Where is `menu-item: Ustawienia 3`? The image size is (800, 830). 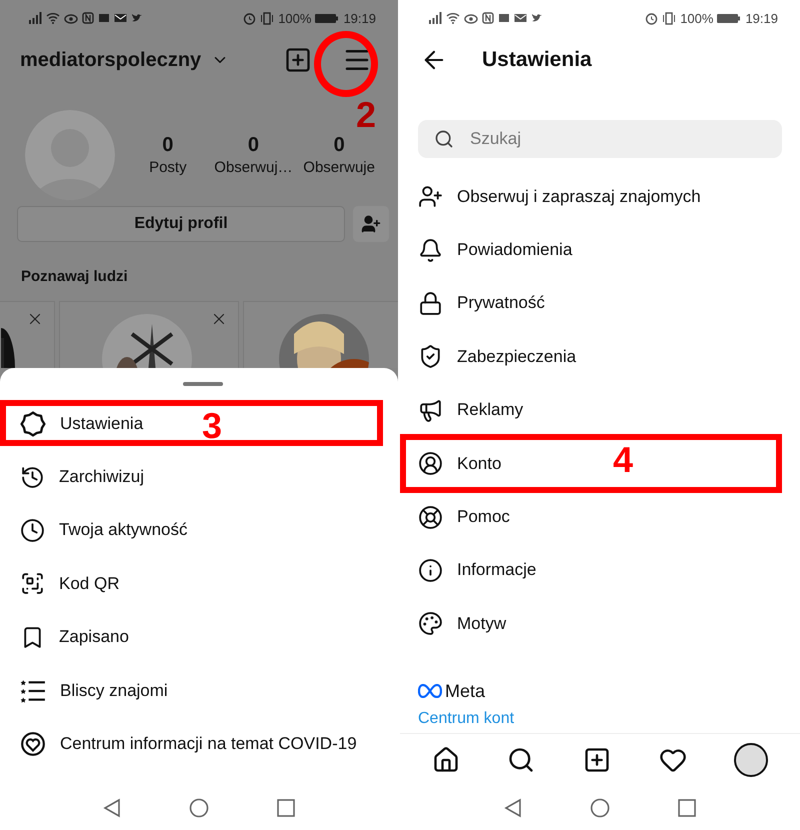 menu-item: Ustawienia 3 is located at coordinates (199, 423).